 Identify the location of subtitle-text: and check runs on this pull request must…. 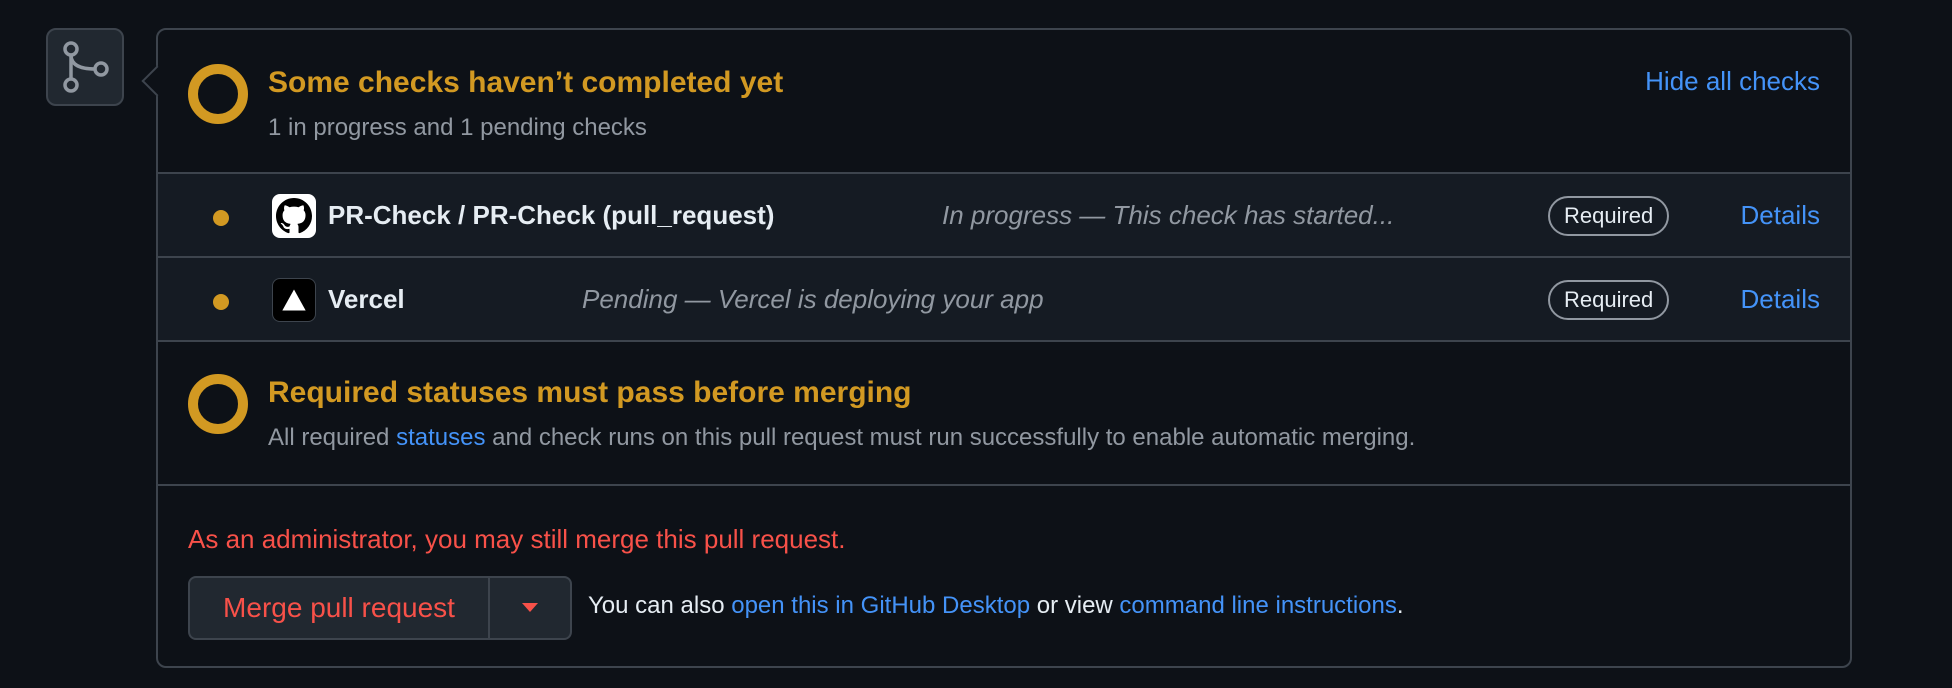
(950, 437).